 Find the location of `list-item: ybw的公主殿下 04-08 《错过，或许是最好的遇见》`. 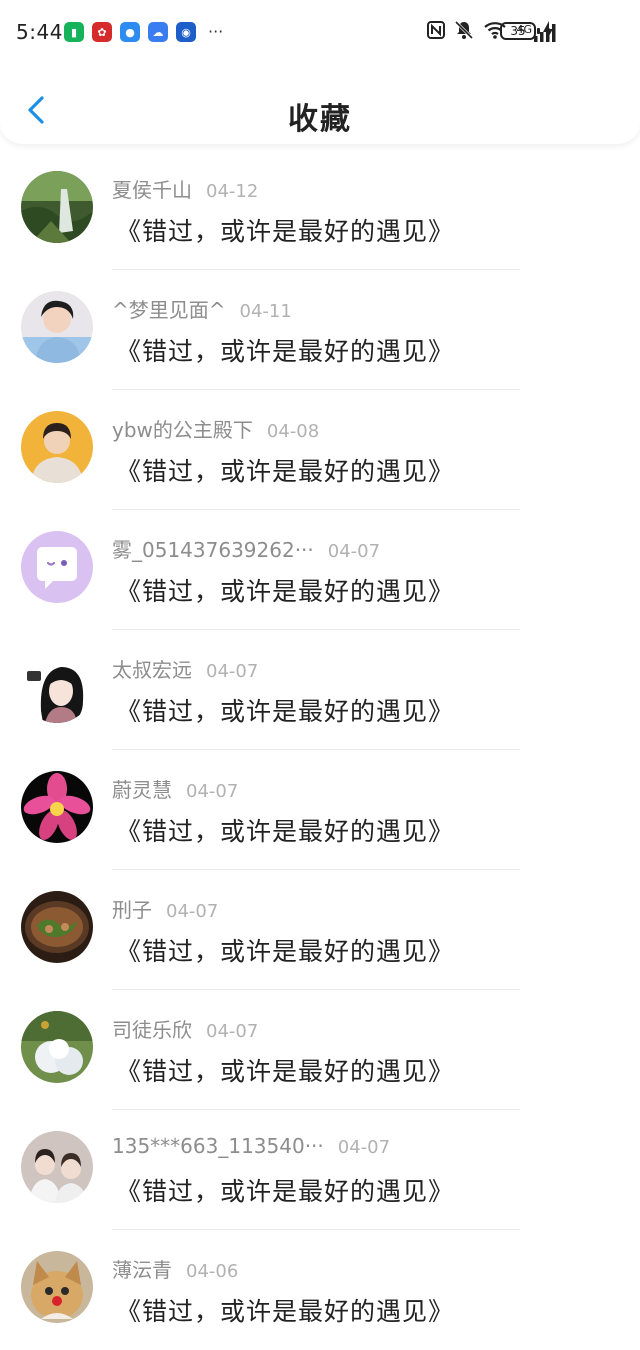

list-item: ybw的公主殿下 04-08 《错过，或许是最好的遇见》 is located at coordinates (320, 450).